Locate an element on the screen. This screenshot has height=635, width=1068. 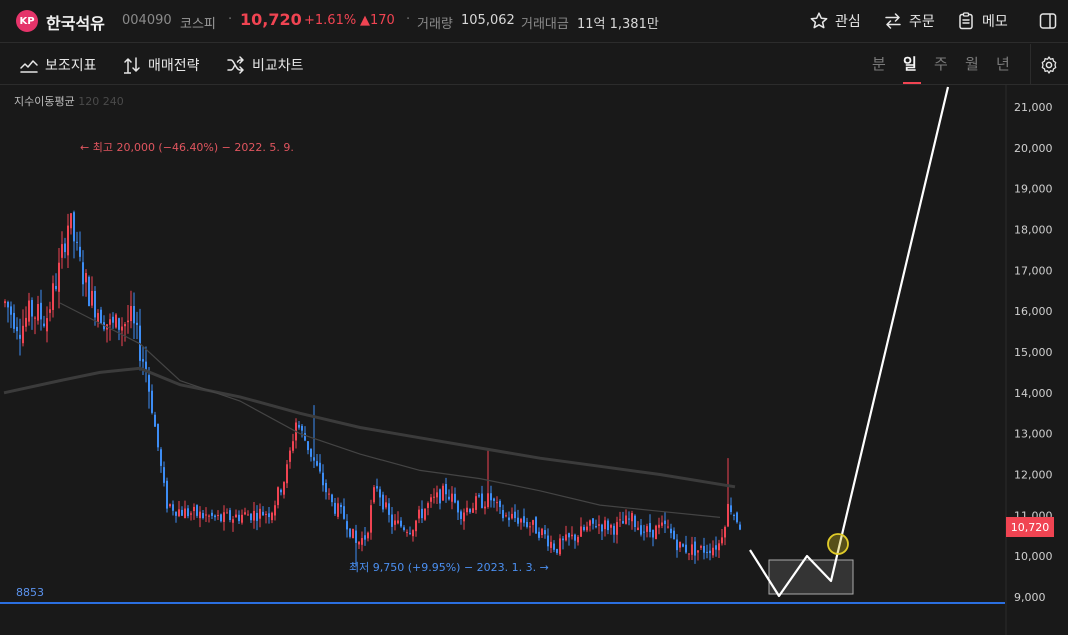
memo-label: 메모 is located at coordinates (995, 22).